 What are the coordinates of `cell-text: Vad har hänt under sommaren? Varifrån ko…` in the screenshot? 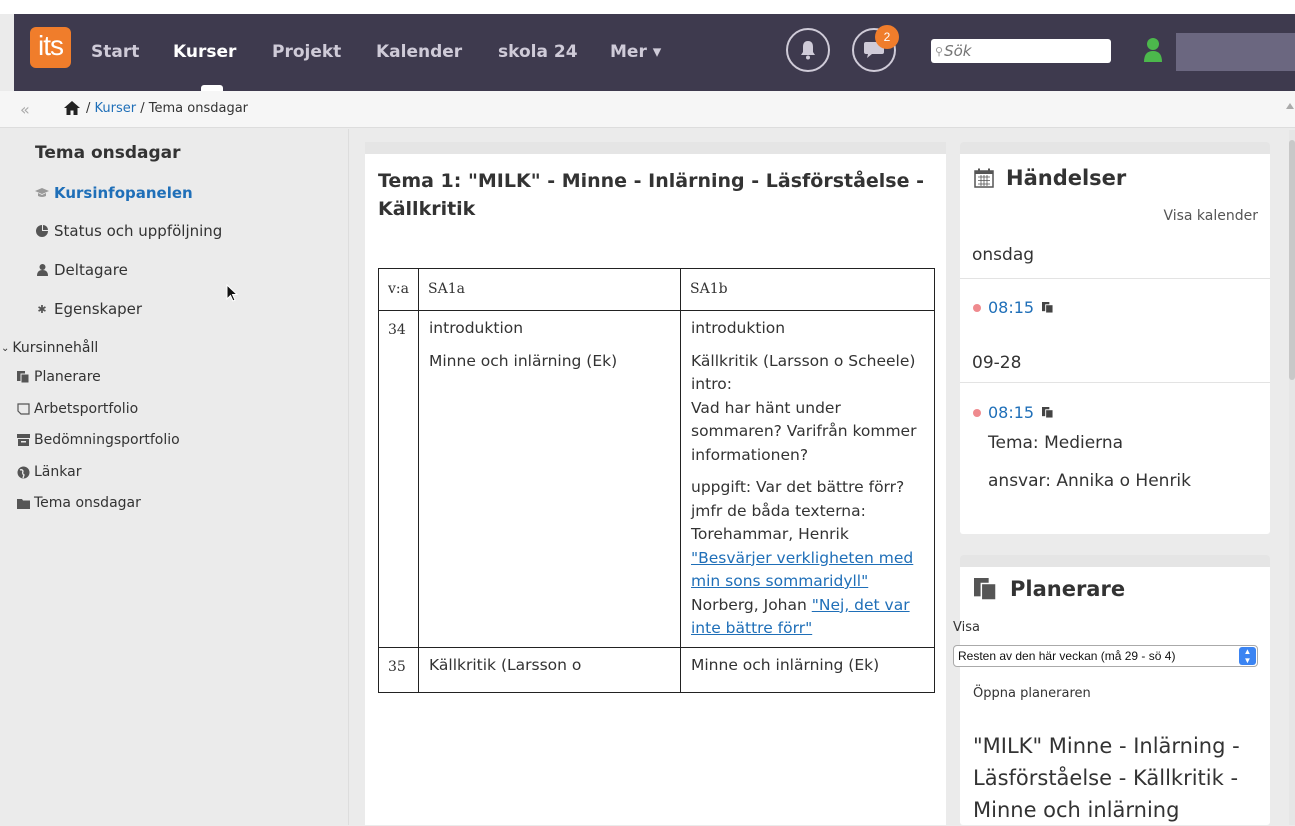 It's located at (804, 431).